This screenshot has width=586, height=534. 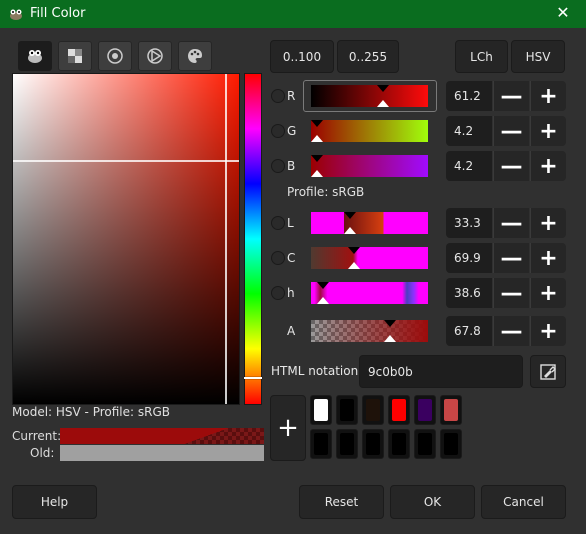 What do you see at coordinates (278, 223) in the screenshot?
I see `channel-radio-l` at bounding box center [278, 223].